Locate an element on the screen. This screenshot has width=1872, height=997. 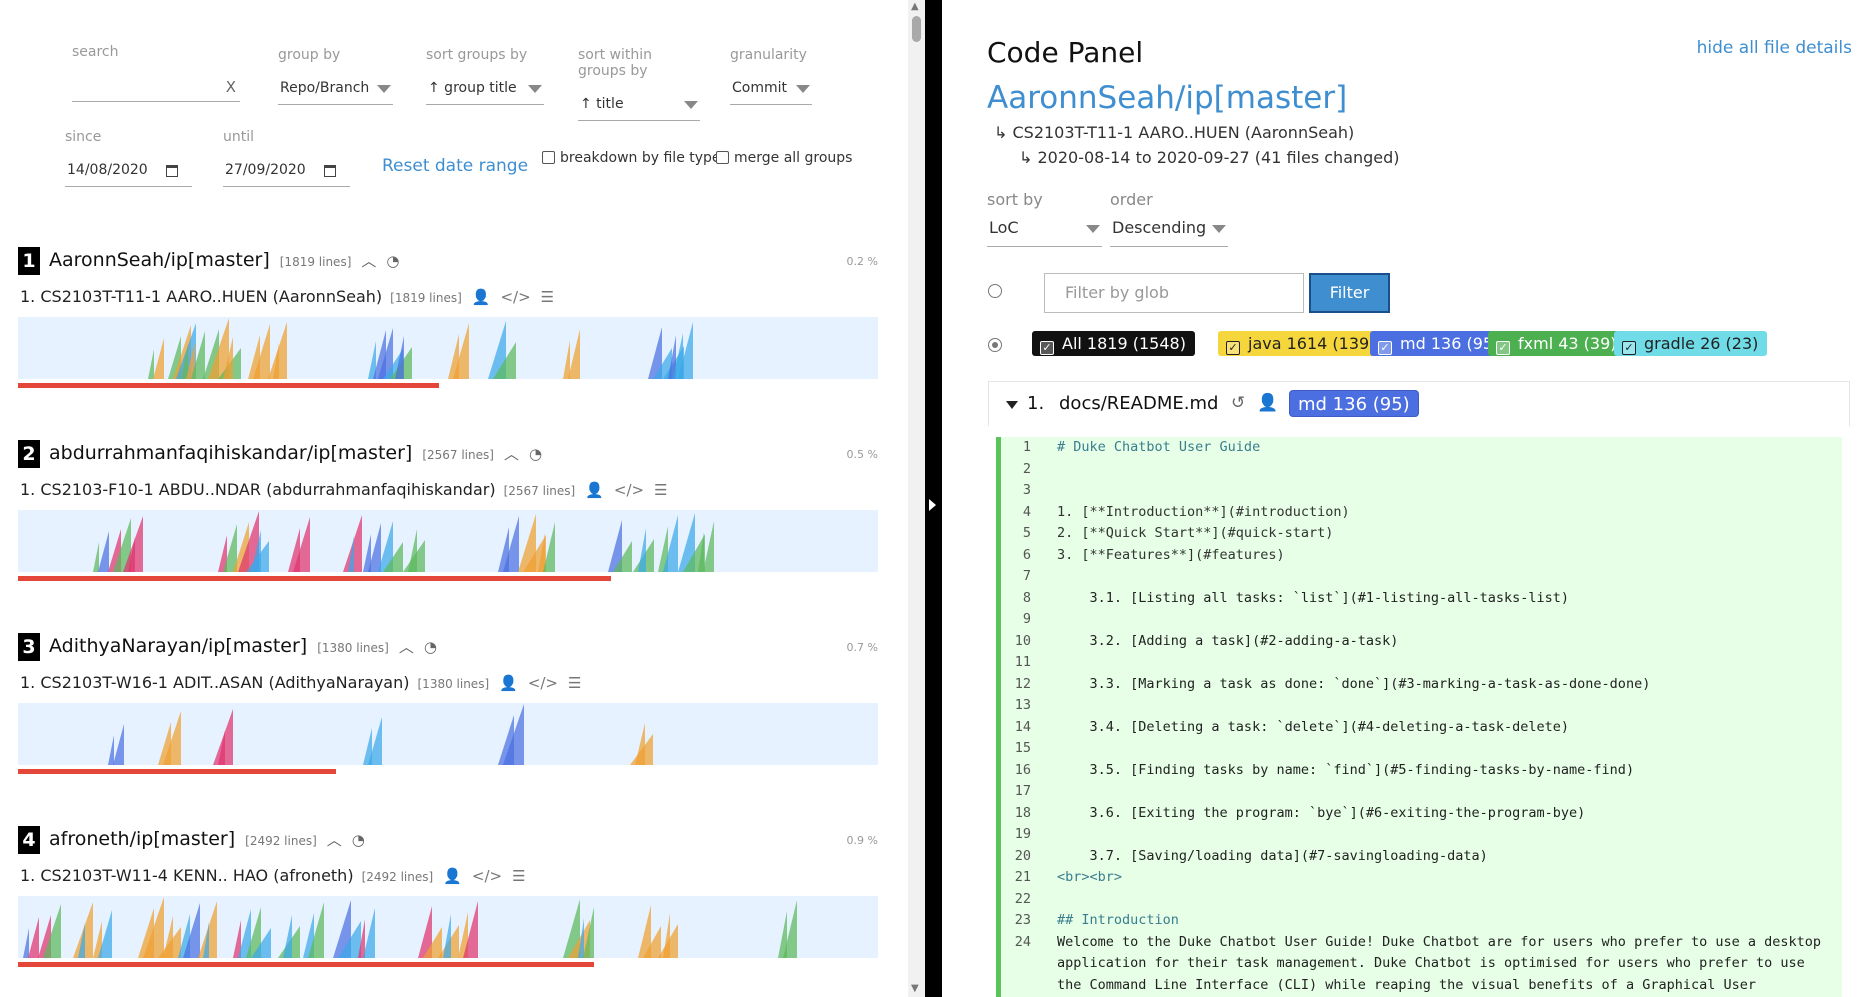
file-type-tag: ✓ gradle 26 (23) is located at coordinates (1691, 343).